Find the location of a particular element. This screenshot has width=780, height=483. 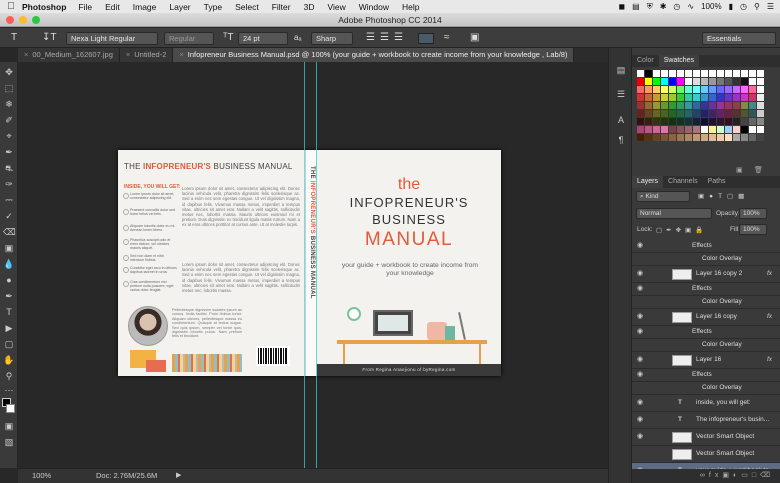

properties-panel-icon: ☰ is located at coordinates (621, 94).